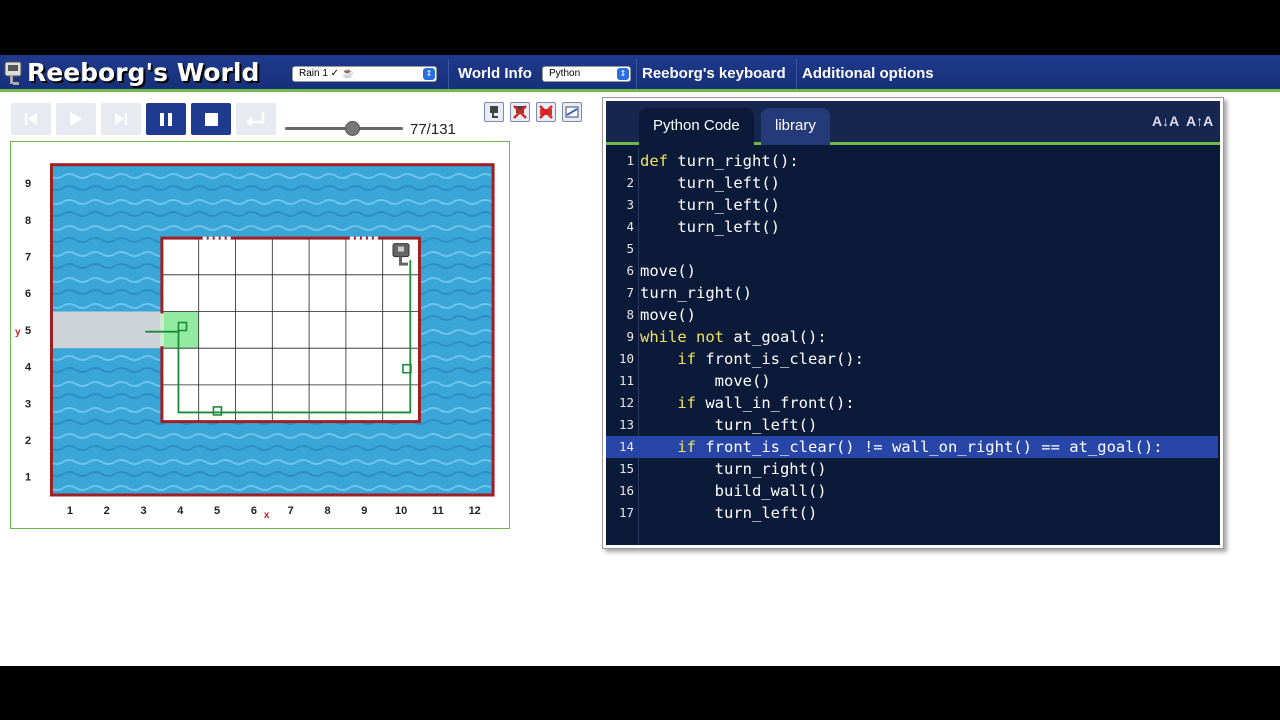  I want to click on y-tick-label: 6, so click(28, 294).